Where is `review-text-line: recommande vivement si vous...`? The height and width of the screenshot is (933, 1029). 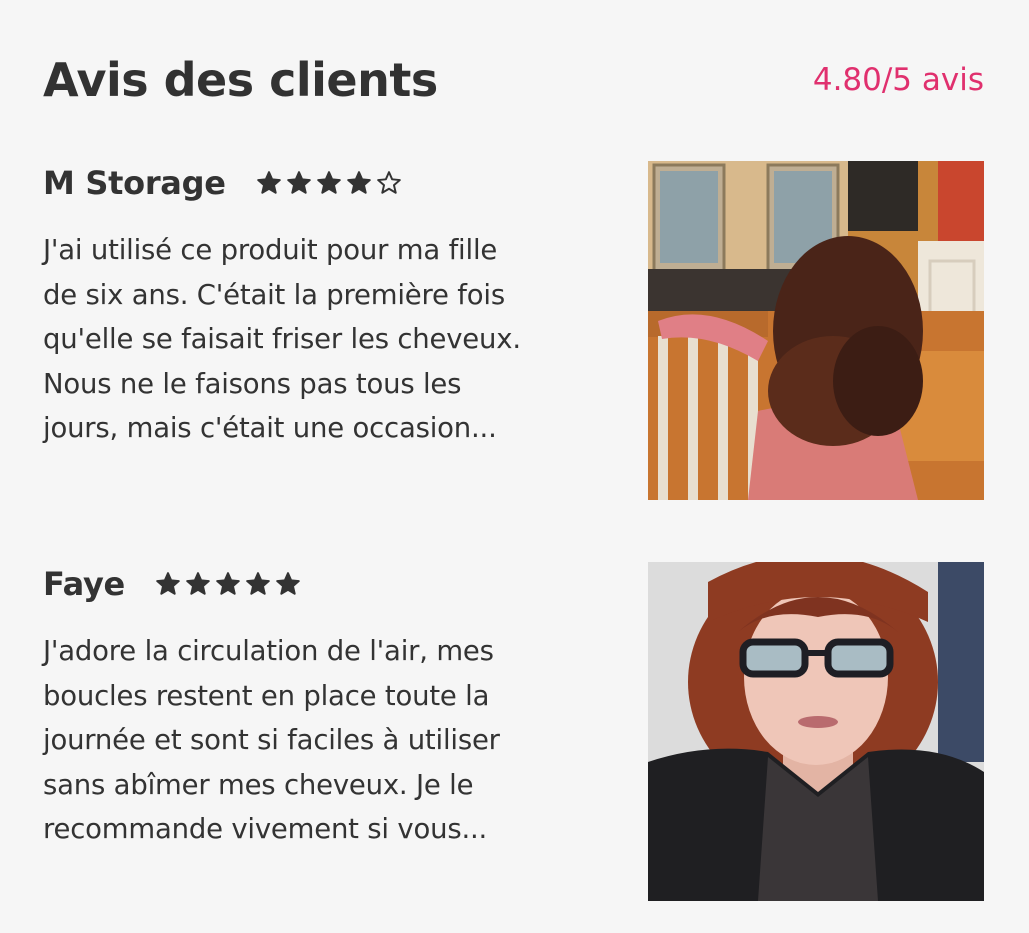
review-text-line: recommande vivement si vous... is located at coordinates (265, 829).